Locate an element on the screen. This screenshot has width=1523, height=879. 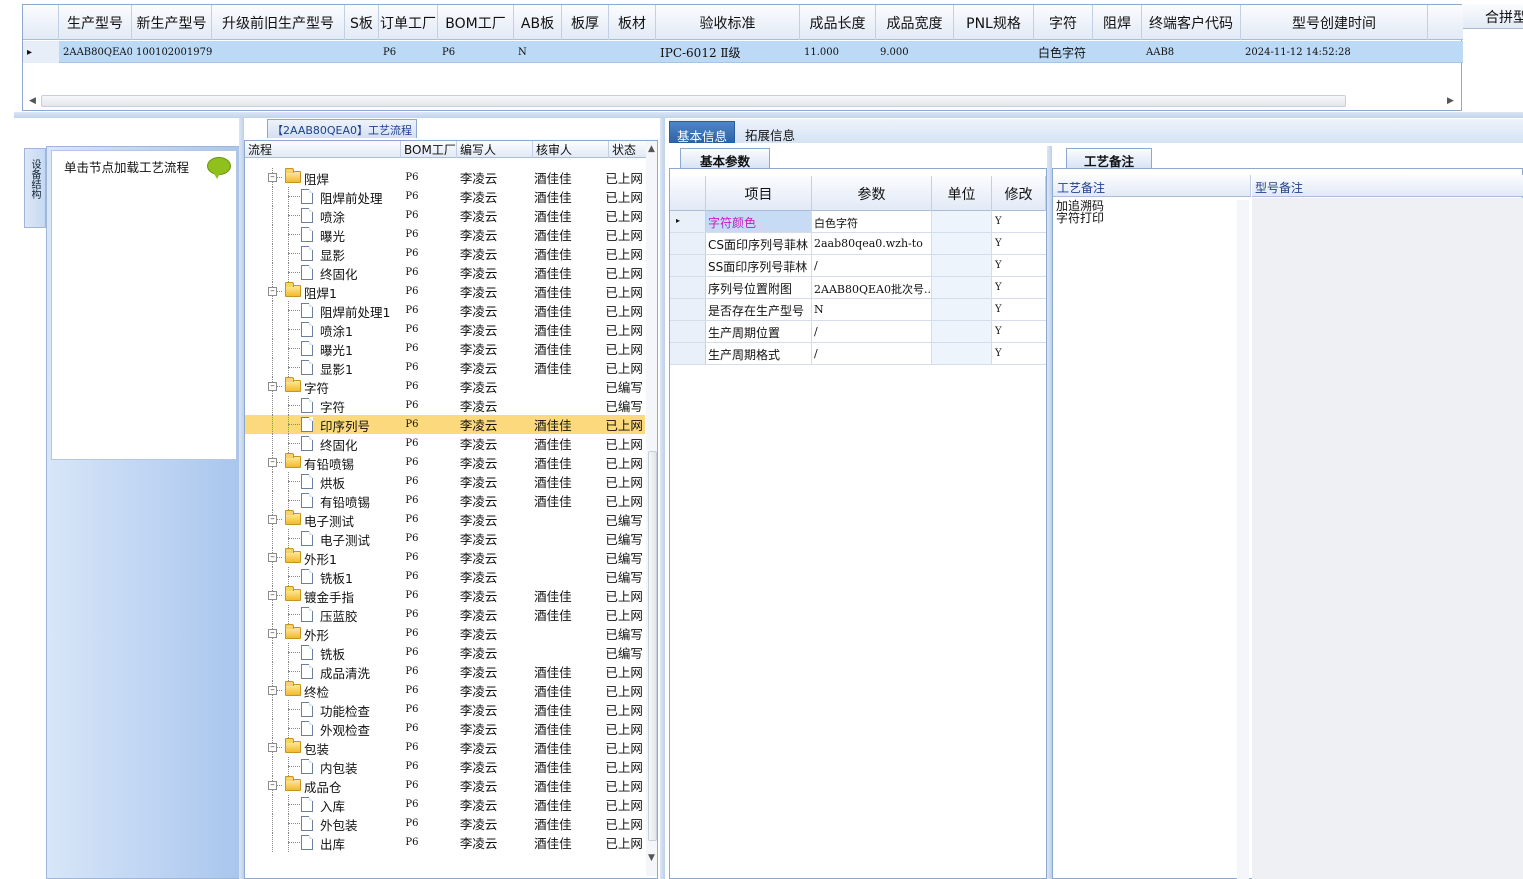
tree-row: 显影1 P6 李凌云 酒佳佳 已上网 is located at coordinates (445, 367).